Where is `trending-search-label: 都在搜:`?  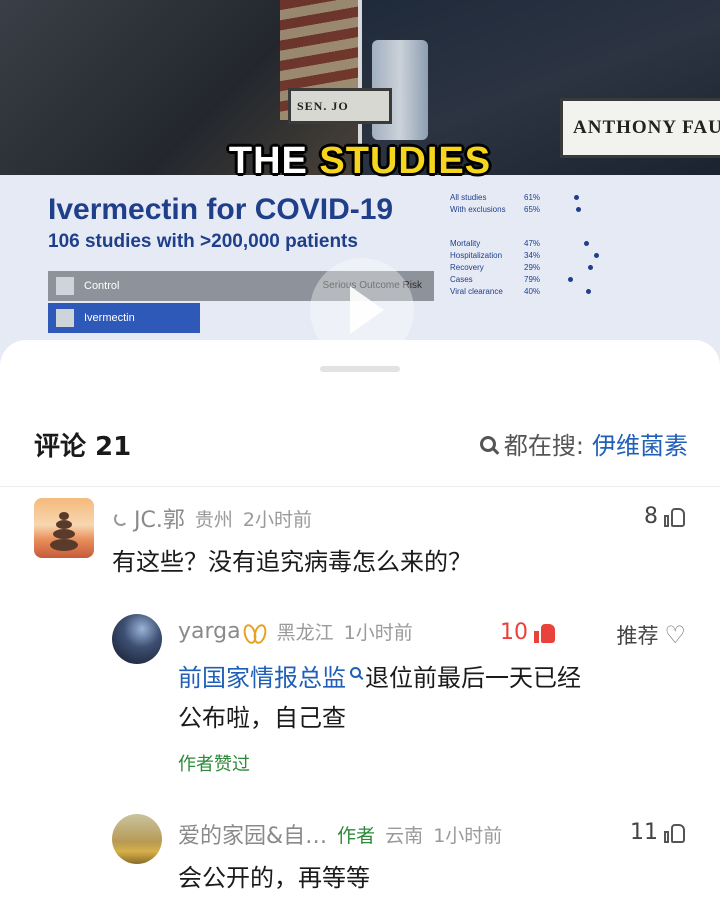 trending-search-label: 都在搜: is located at coordinates (543, 446).